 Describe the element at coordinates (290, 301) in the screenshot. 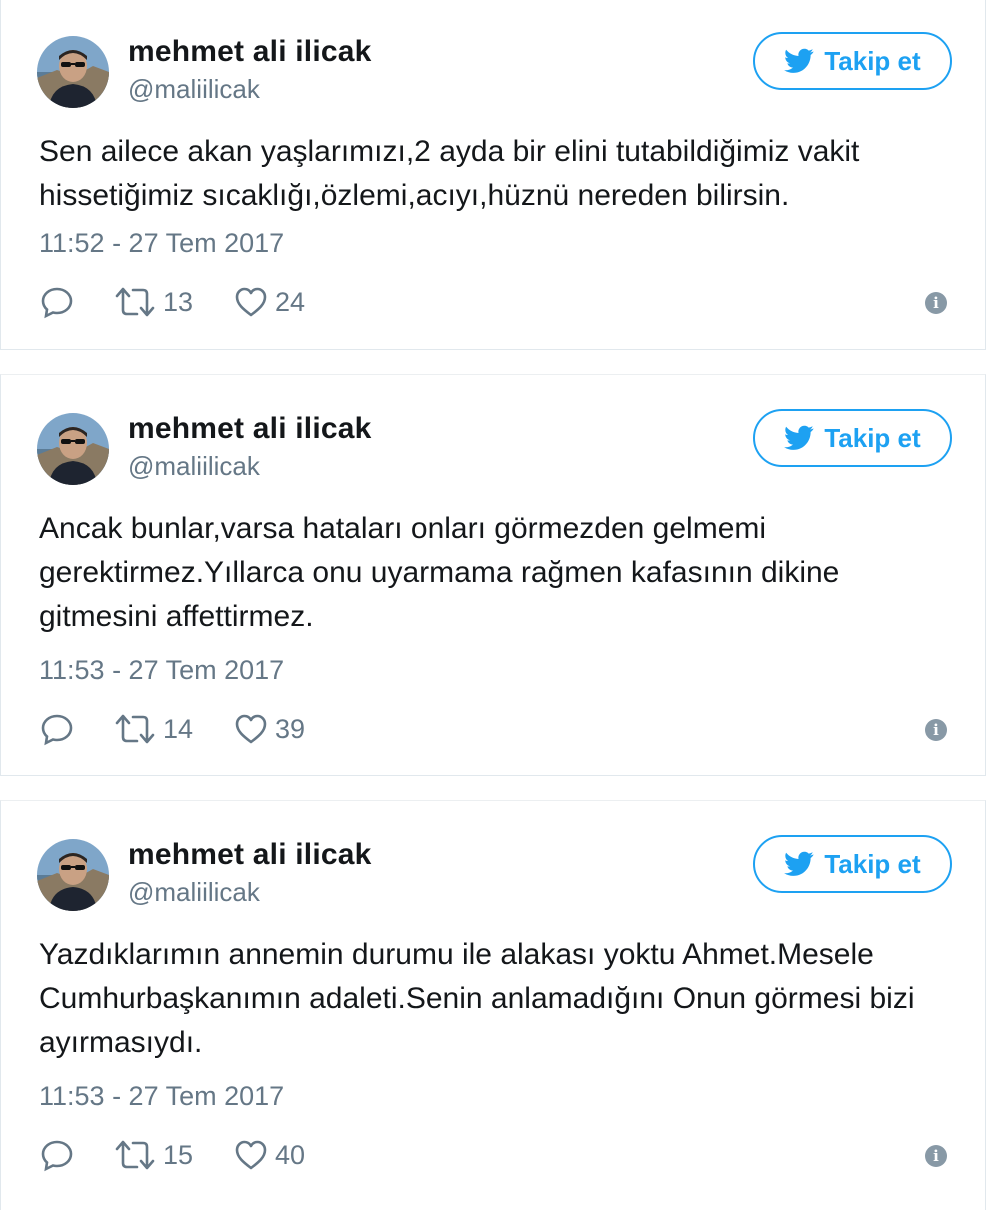

I see `like-count: 24` at that location.